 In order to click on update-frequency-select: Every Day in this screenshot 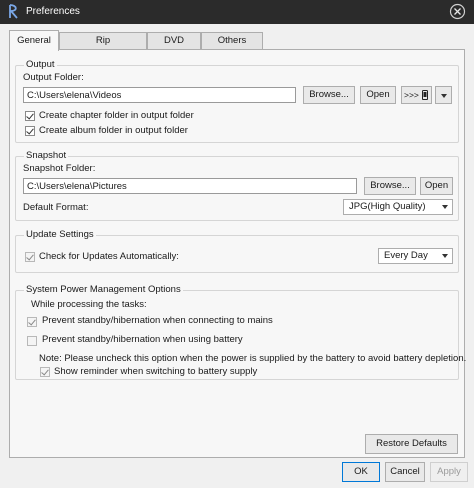, I will do `click(415, 256)`.